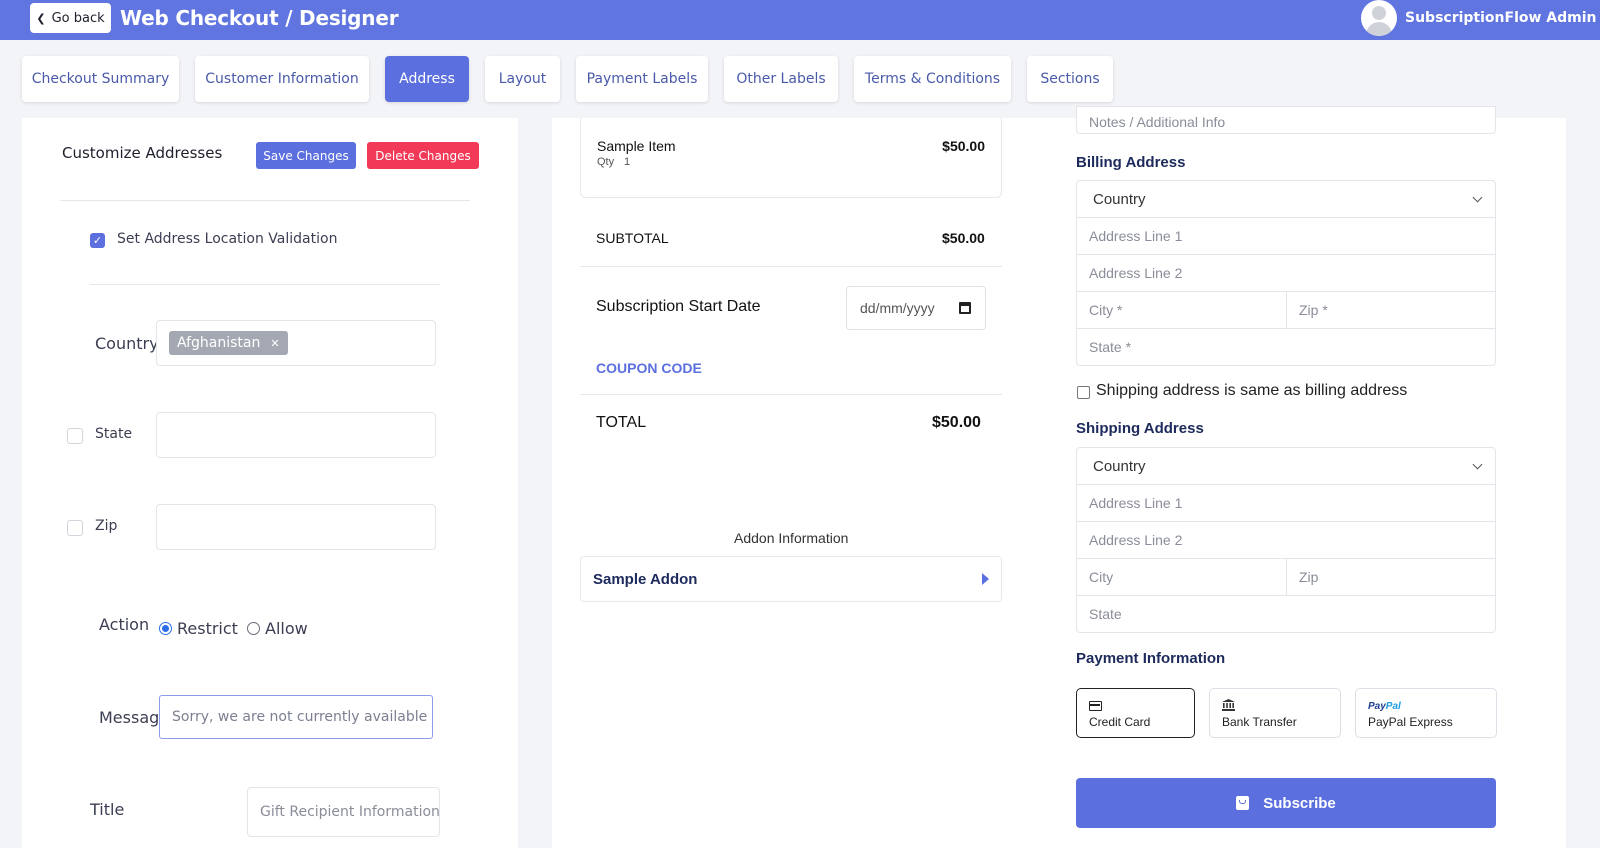 This screenshot has height=848, width=1600. What do you see at coordinates (1426, 713) in the screenshot?
I see `payment-paypal-express: PayPal PayPal Express` at bounding box center [1426, 713].